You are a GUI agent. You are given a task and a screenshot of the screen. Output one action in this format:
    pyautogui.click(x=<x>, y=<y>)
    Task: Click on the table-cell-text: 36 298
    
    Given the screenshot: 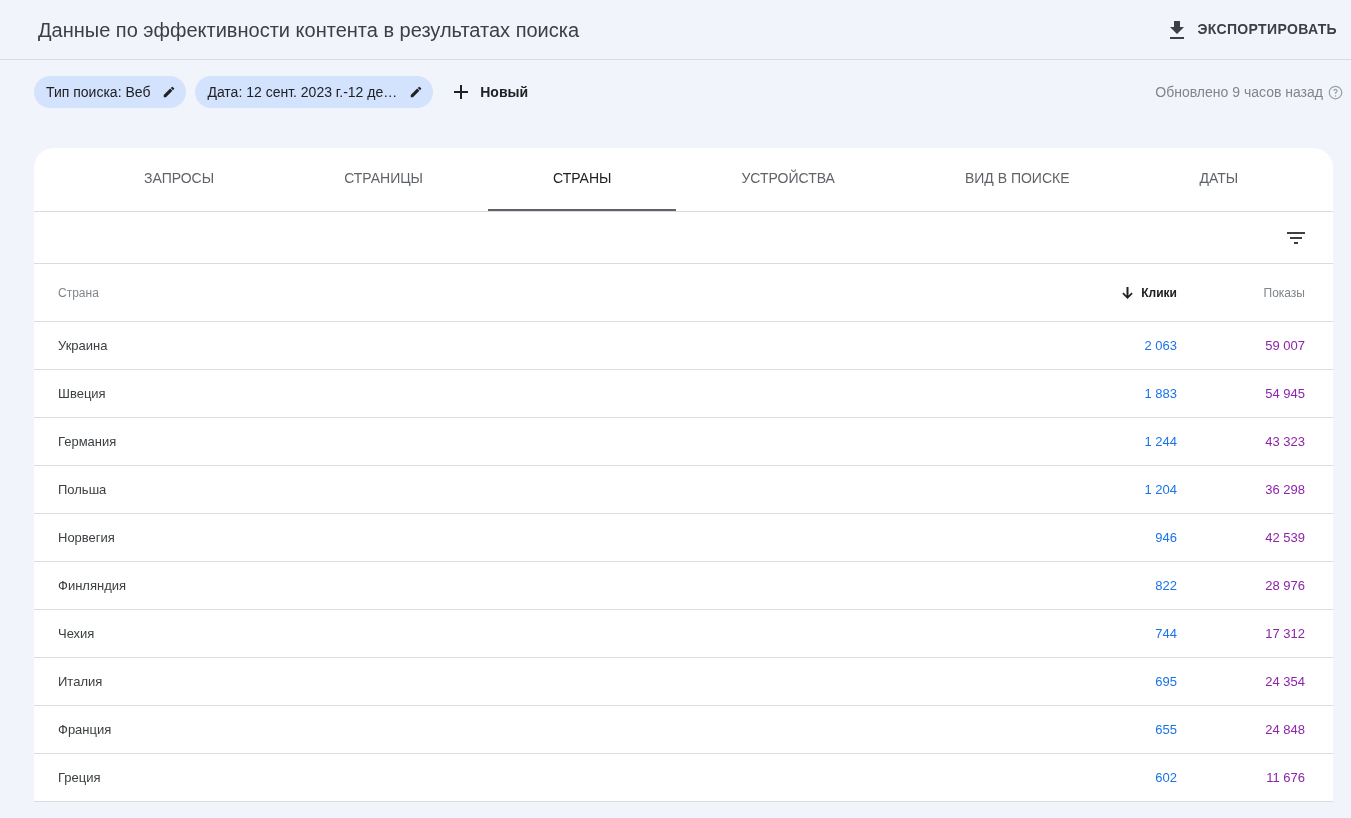 What is the action you would take?
    pyautogui.click(x=1285, y=489)
    